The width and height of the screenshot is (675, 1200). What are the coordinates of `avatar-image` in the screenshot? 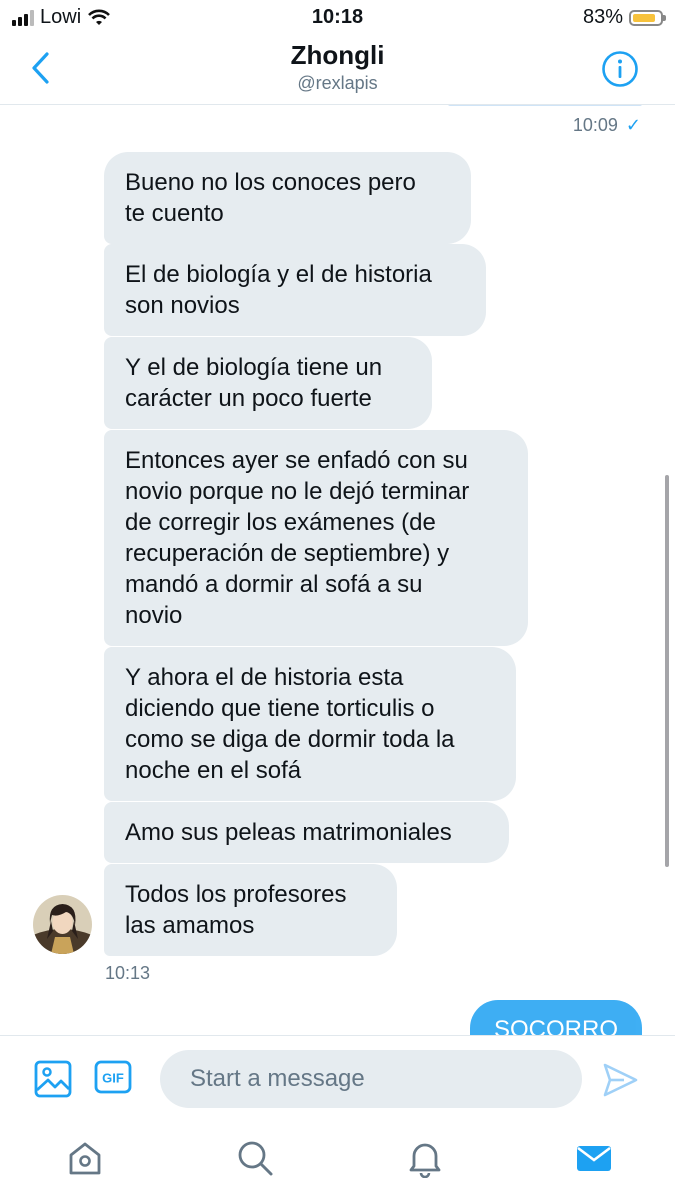 It's located at (62, 924).